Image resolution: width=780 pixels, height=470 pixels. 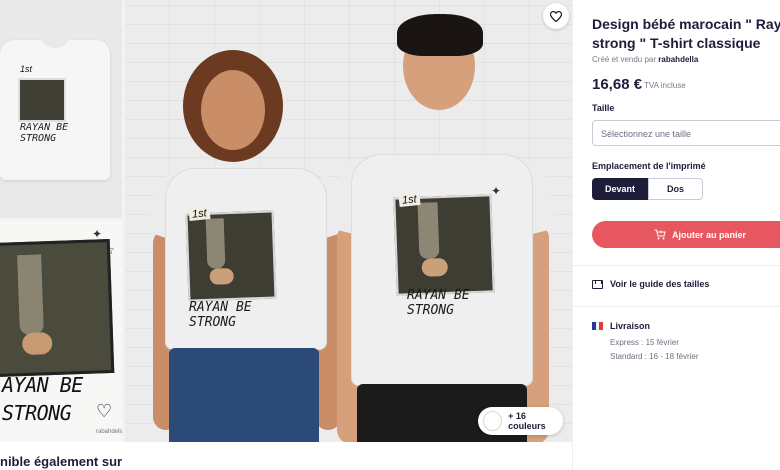 I want to click on cart-icon, so click(x=660, y=234).